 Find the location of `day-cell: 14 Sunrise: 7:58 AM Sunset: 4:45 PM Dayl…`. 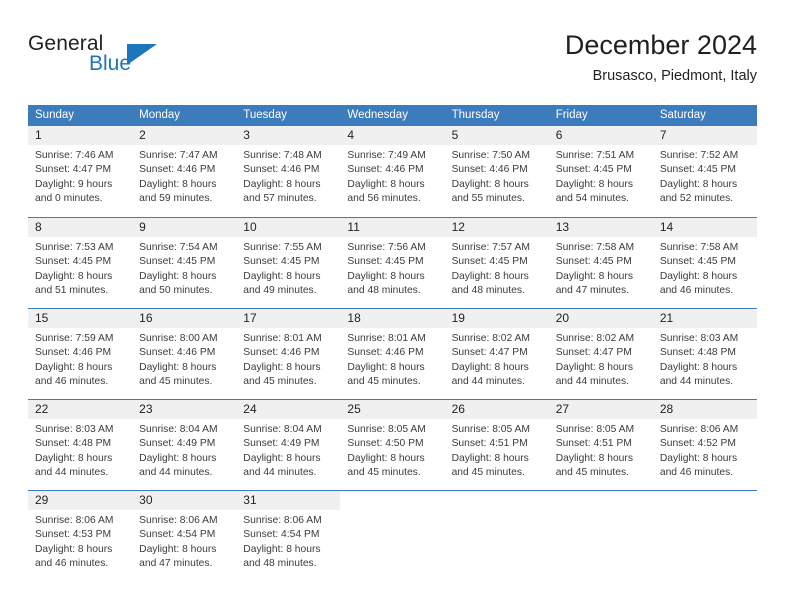

day-cell: 14 Sunrise: 7:58 AM Sunset: 4:45 PM Dayl… is located at coordinates (704, 263).